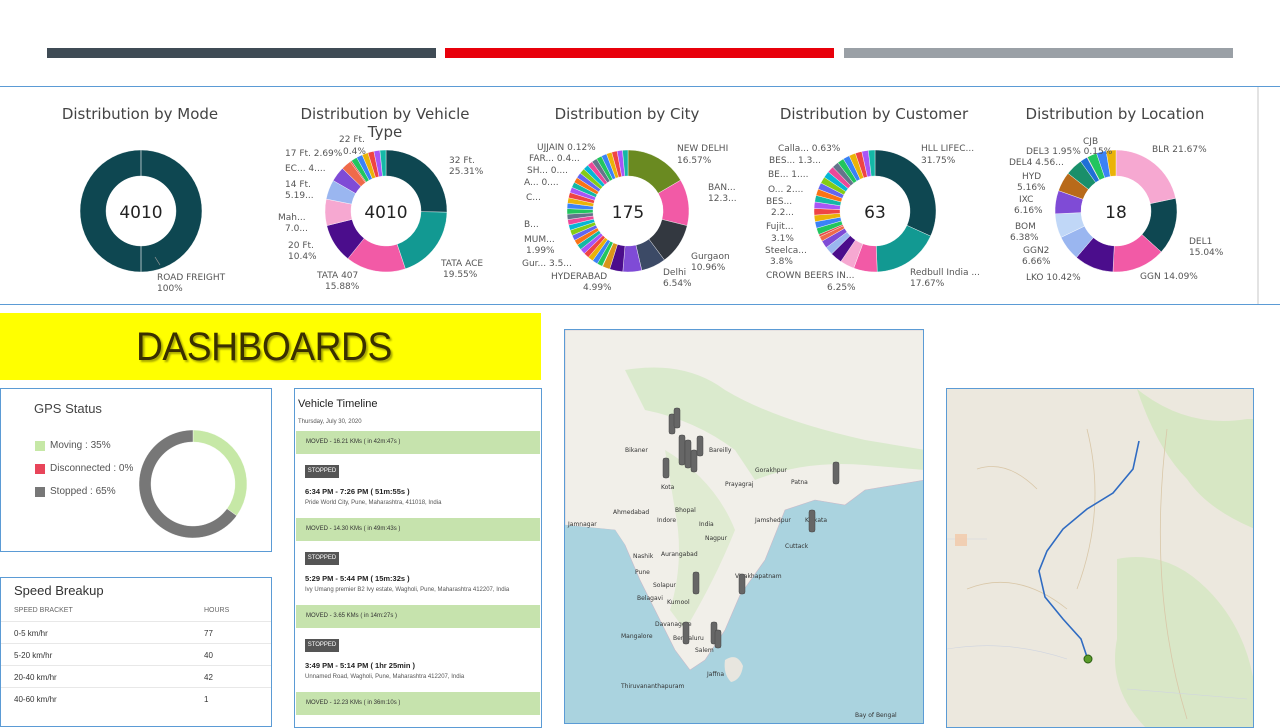 The width and height of the screenshot is (1280, 728). I want to click on vehicle-position-marker, so click(1088, 659).